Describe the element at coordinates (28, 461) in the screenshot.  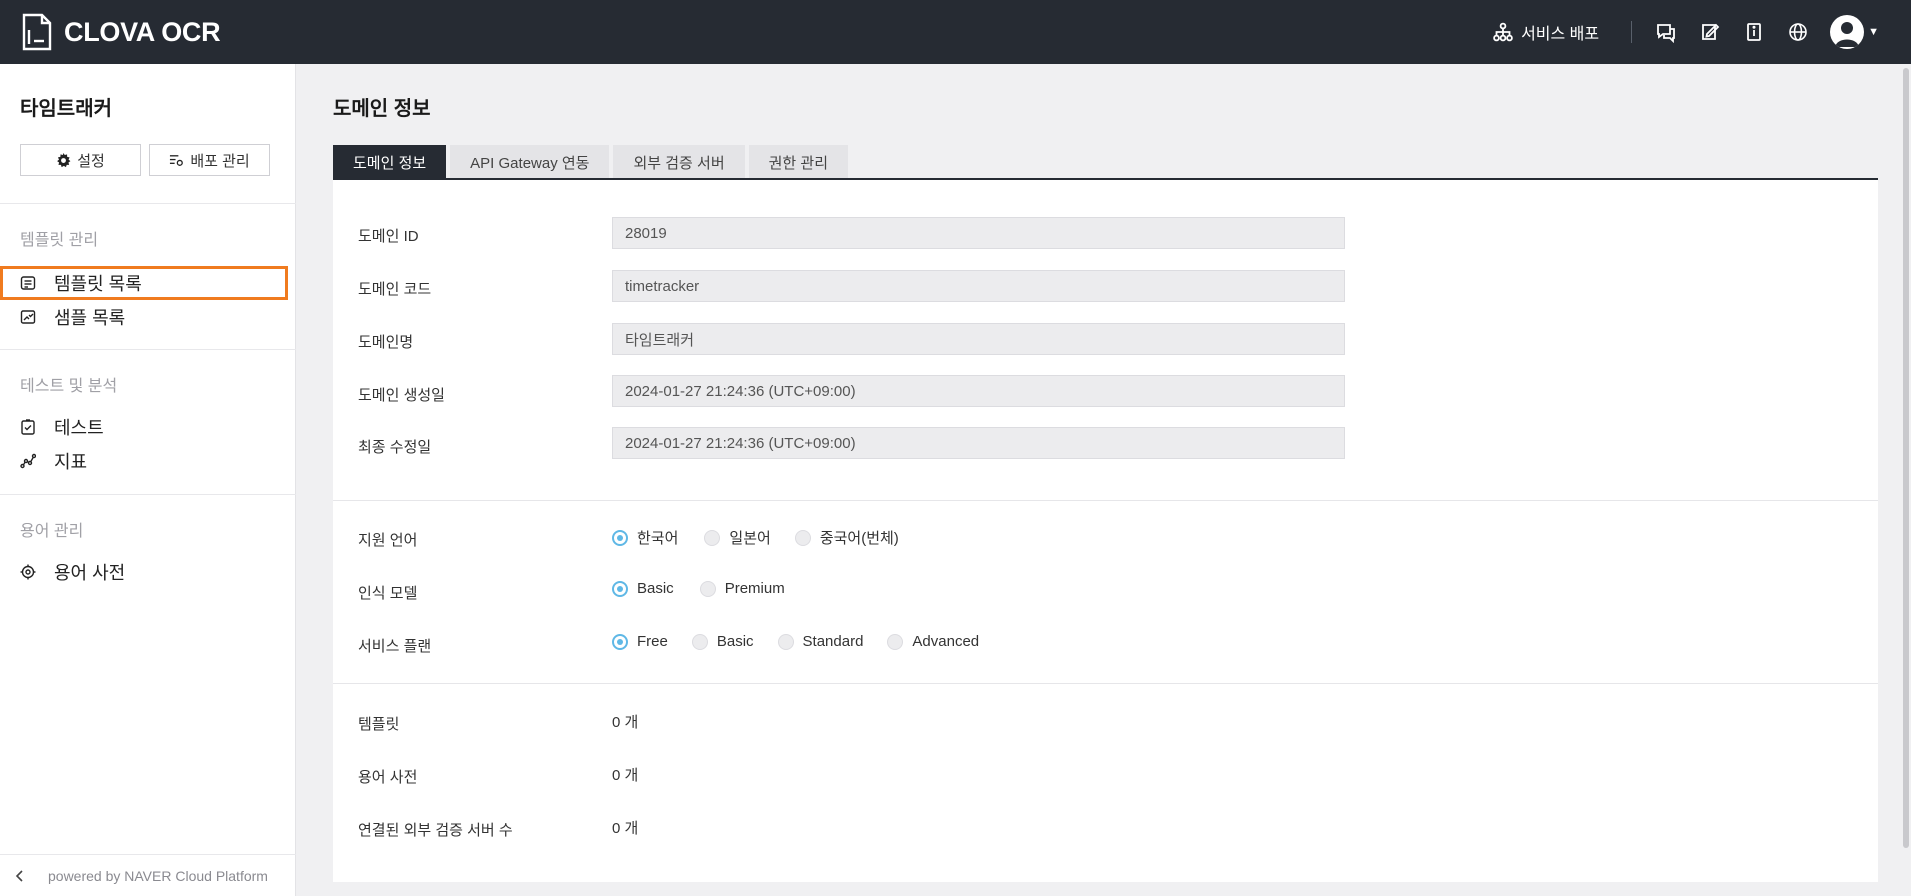
I see `line-chart-icon` at that location.